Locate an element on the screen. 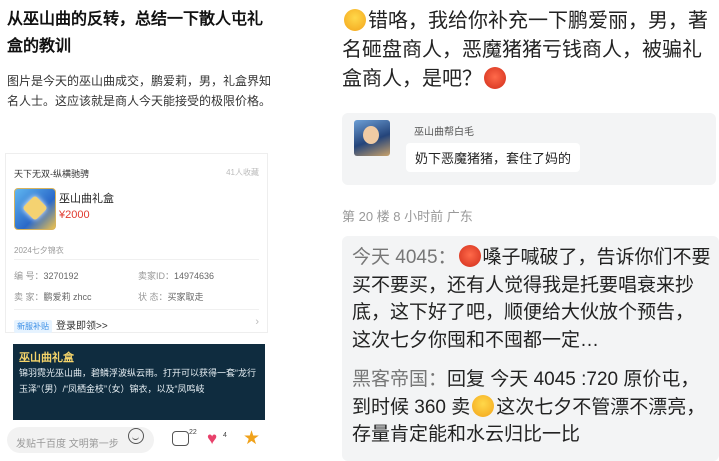 This screenshot has height=461, width=719. item-season: 2024七夕锦衣 is located at coordinates (39, 250).